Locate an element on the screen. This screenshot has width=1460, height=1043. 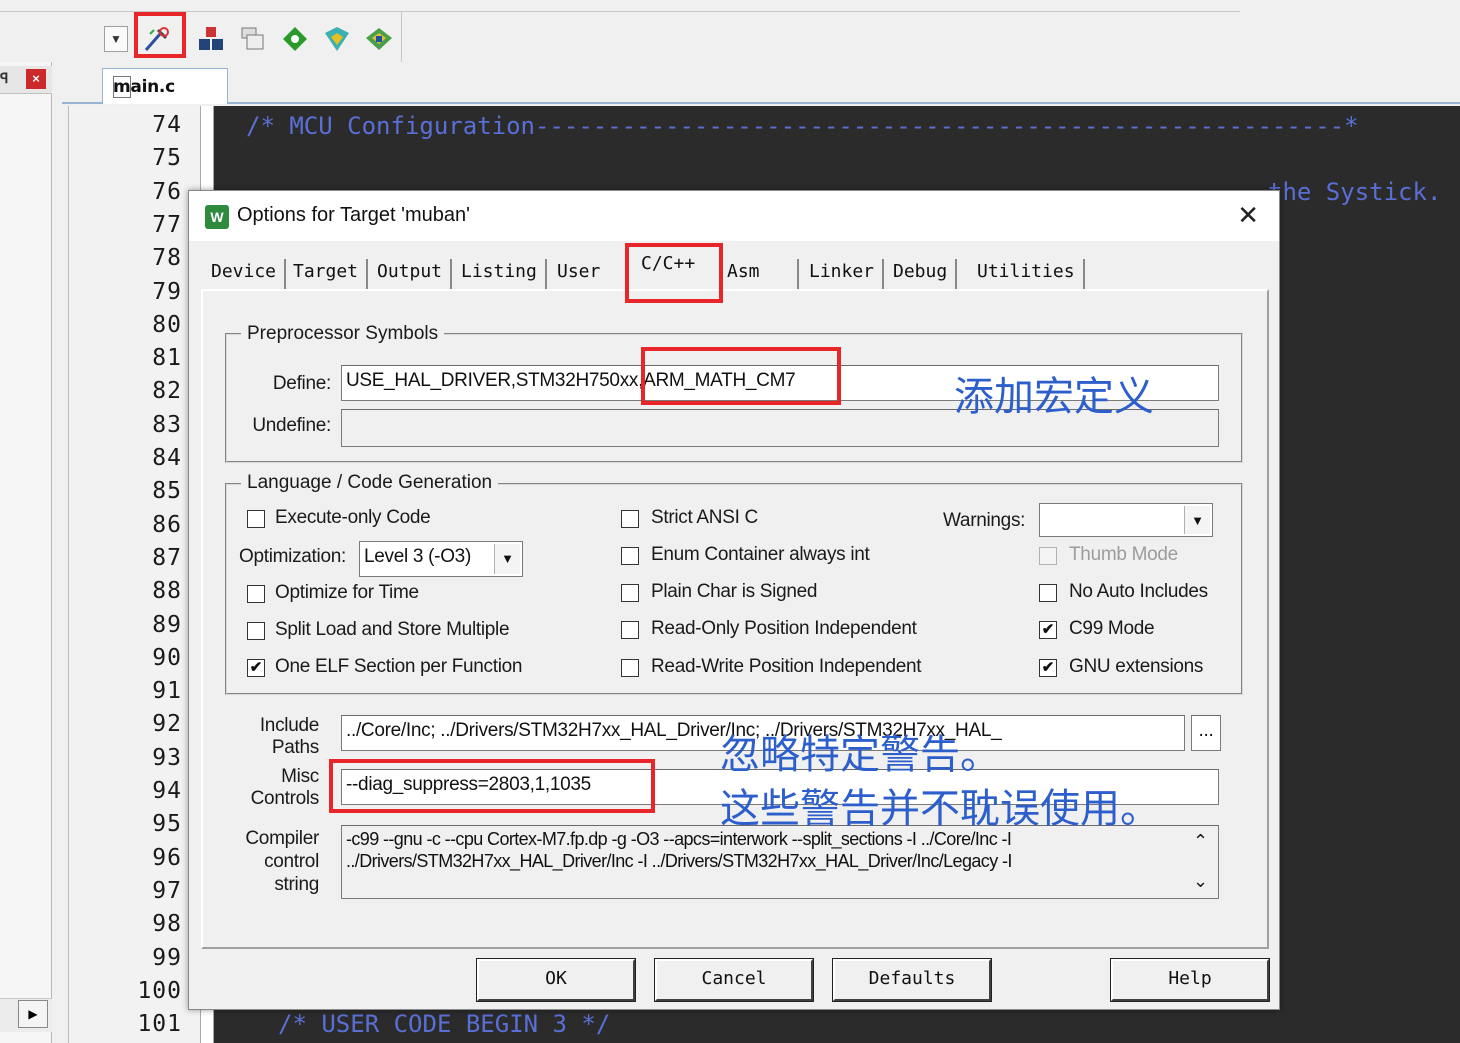
close-icon: ✕ is located at coordinates (1248, 216).